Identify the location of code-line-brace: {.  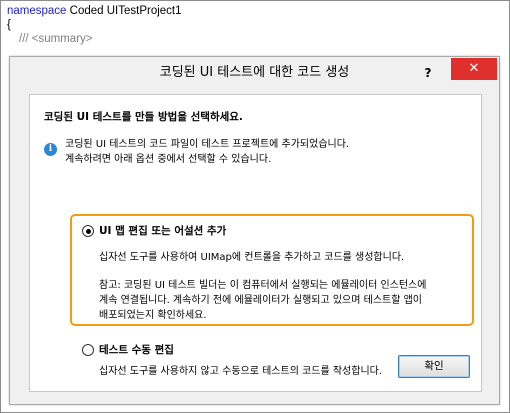
(9, 25).